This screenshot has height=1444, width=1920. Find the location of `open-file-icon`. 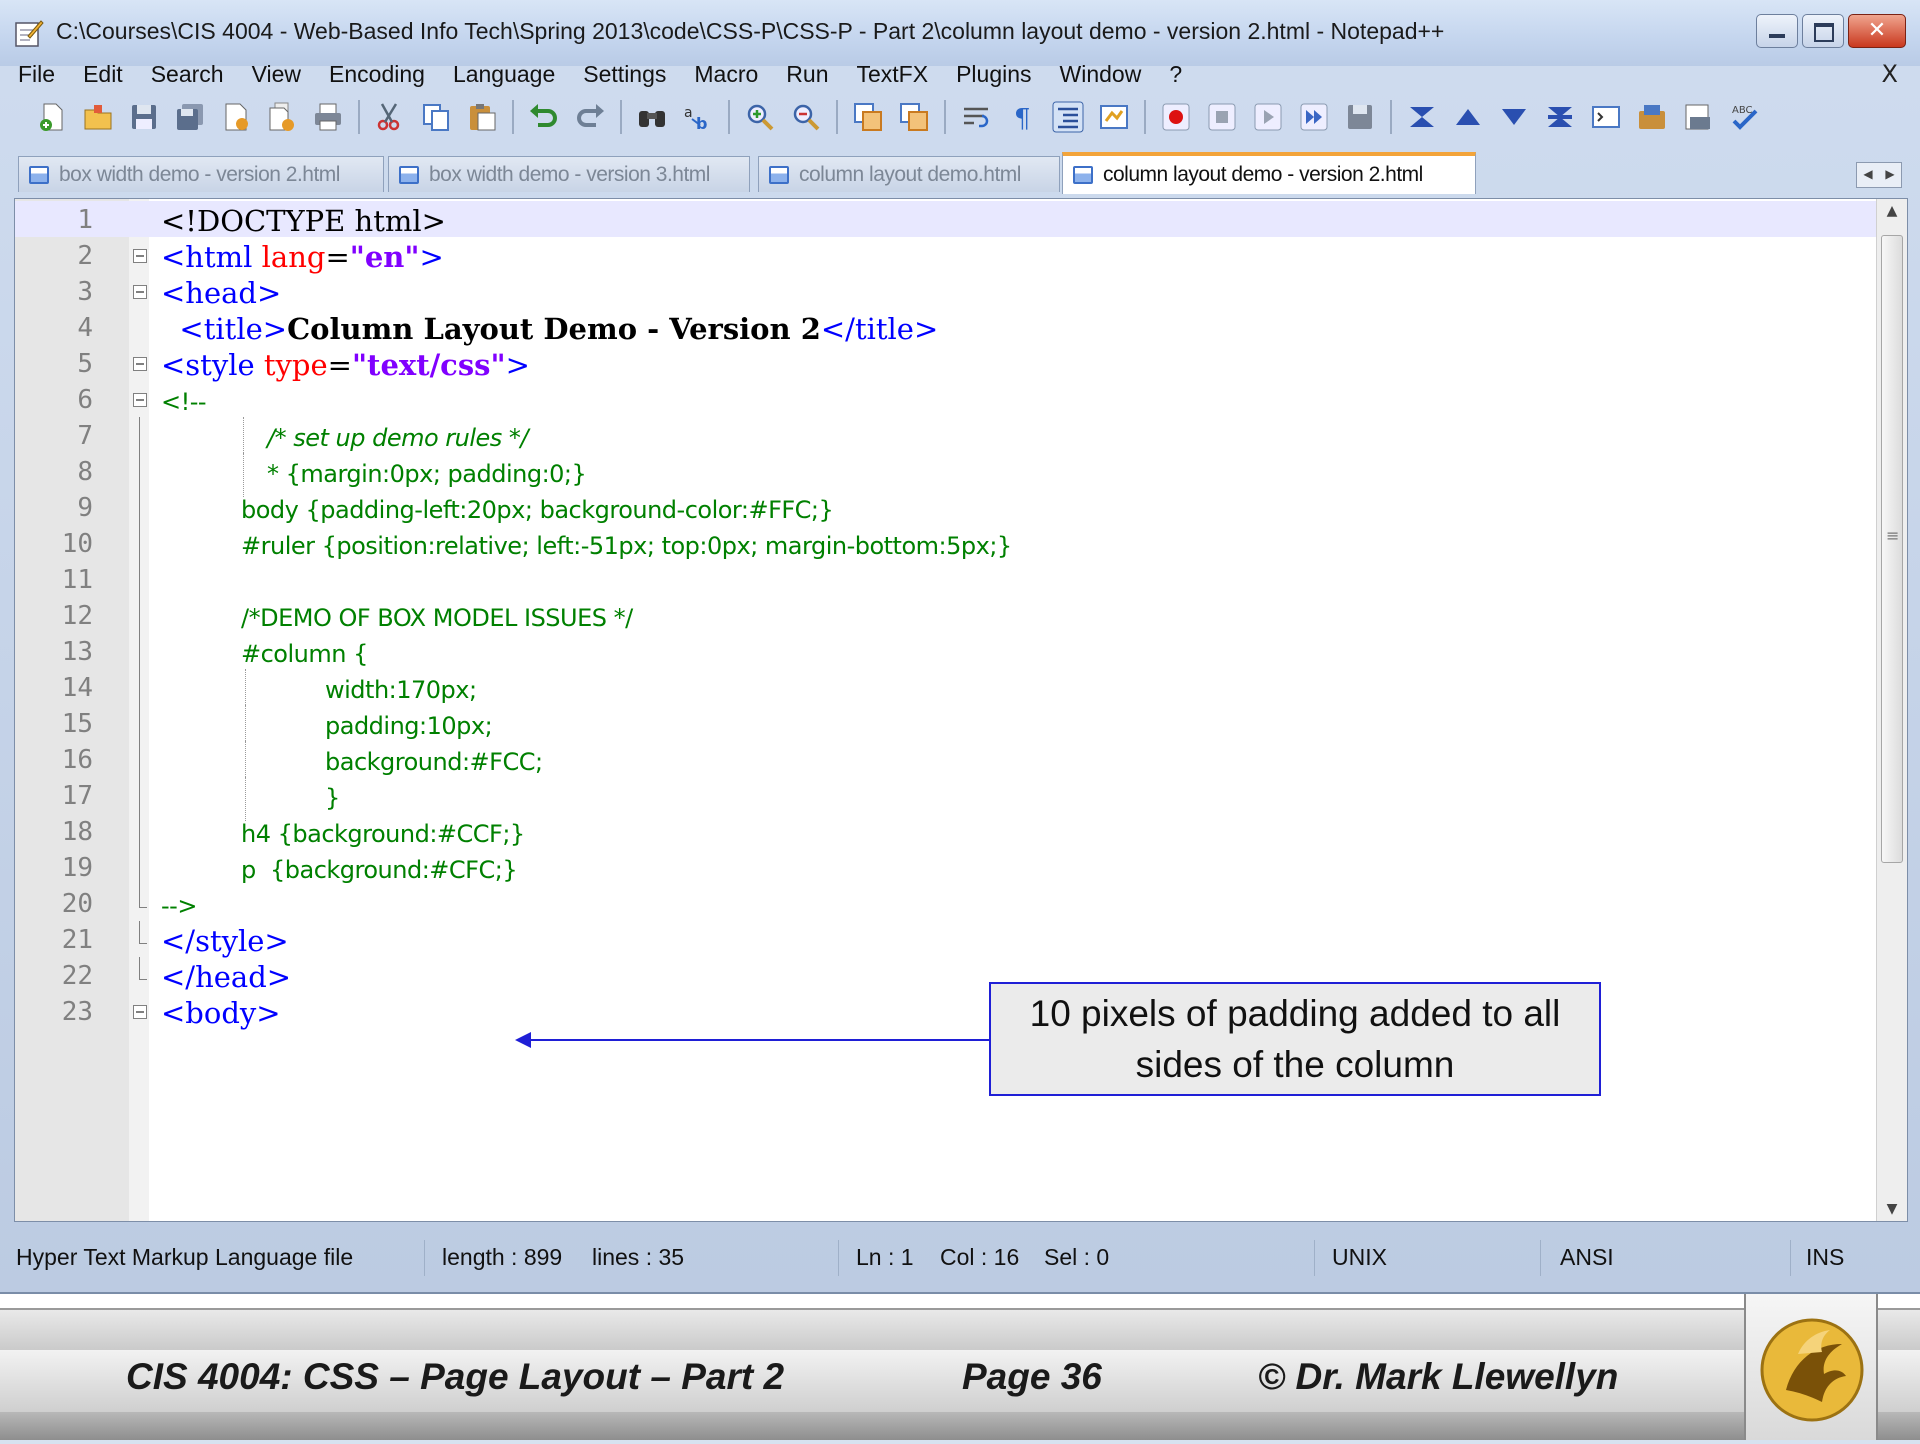

open-file-icon is located at coordinates (98, 117).